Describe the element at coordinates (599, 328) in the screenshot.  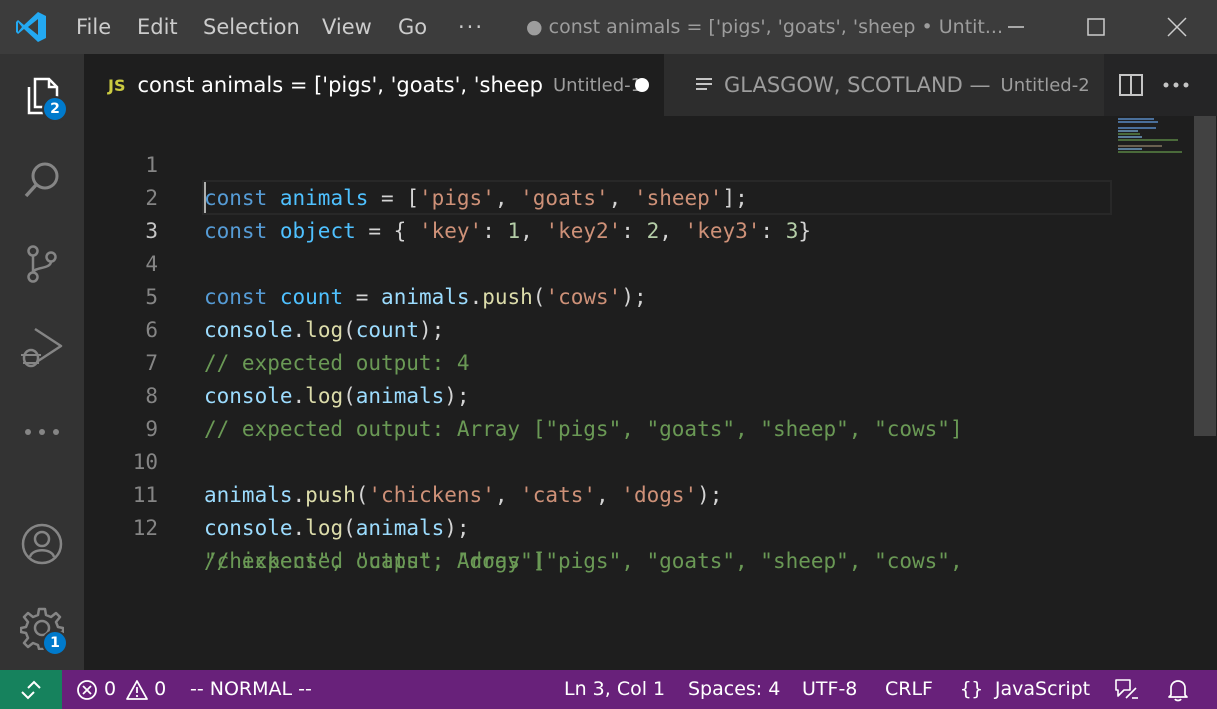
I see `code-line: 6 // expected output: 4` at that location.